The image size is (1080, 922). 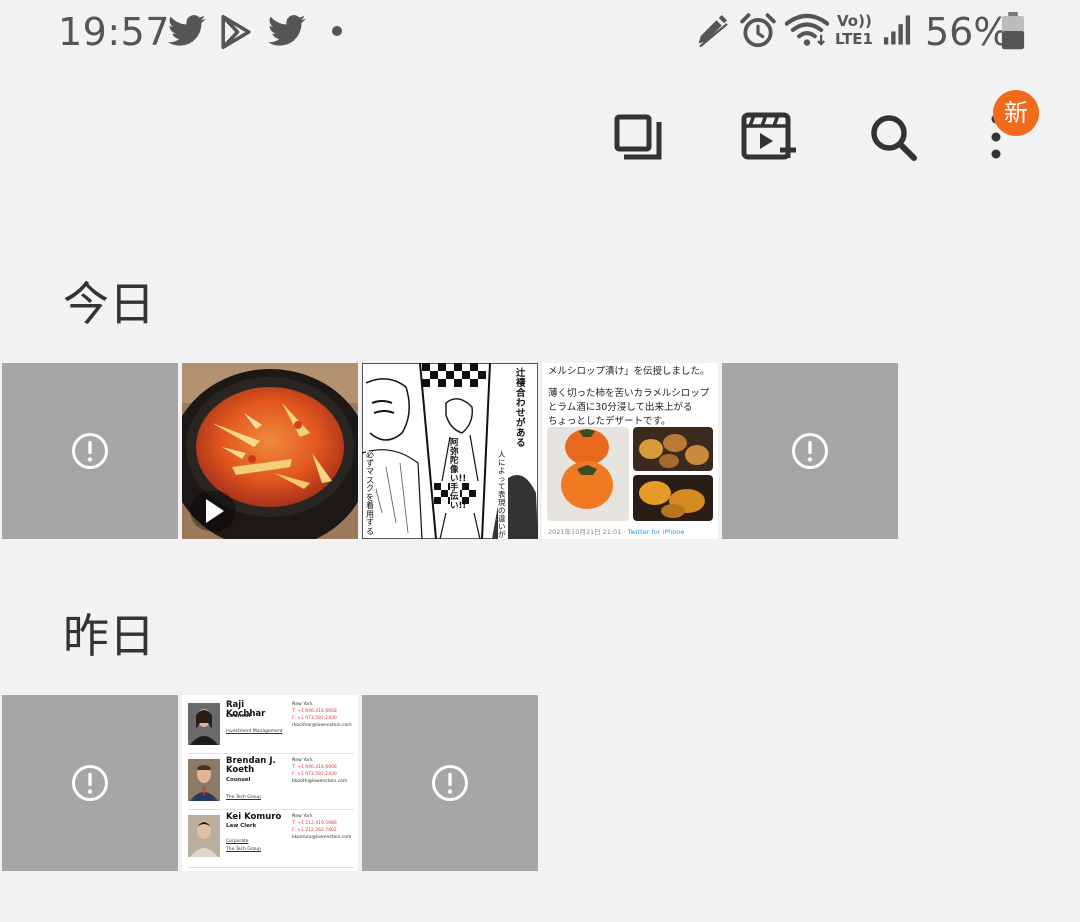 I want to click on new-badge: 新, so click(x=1016, y=113).